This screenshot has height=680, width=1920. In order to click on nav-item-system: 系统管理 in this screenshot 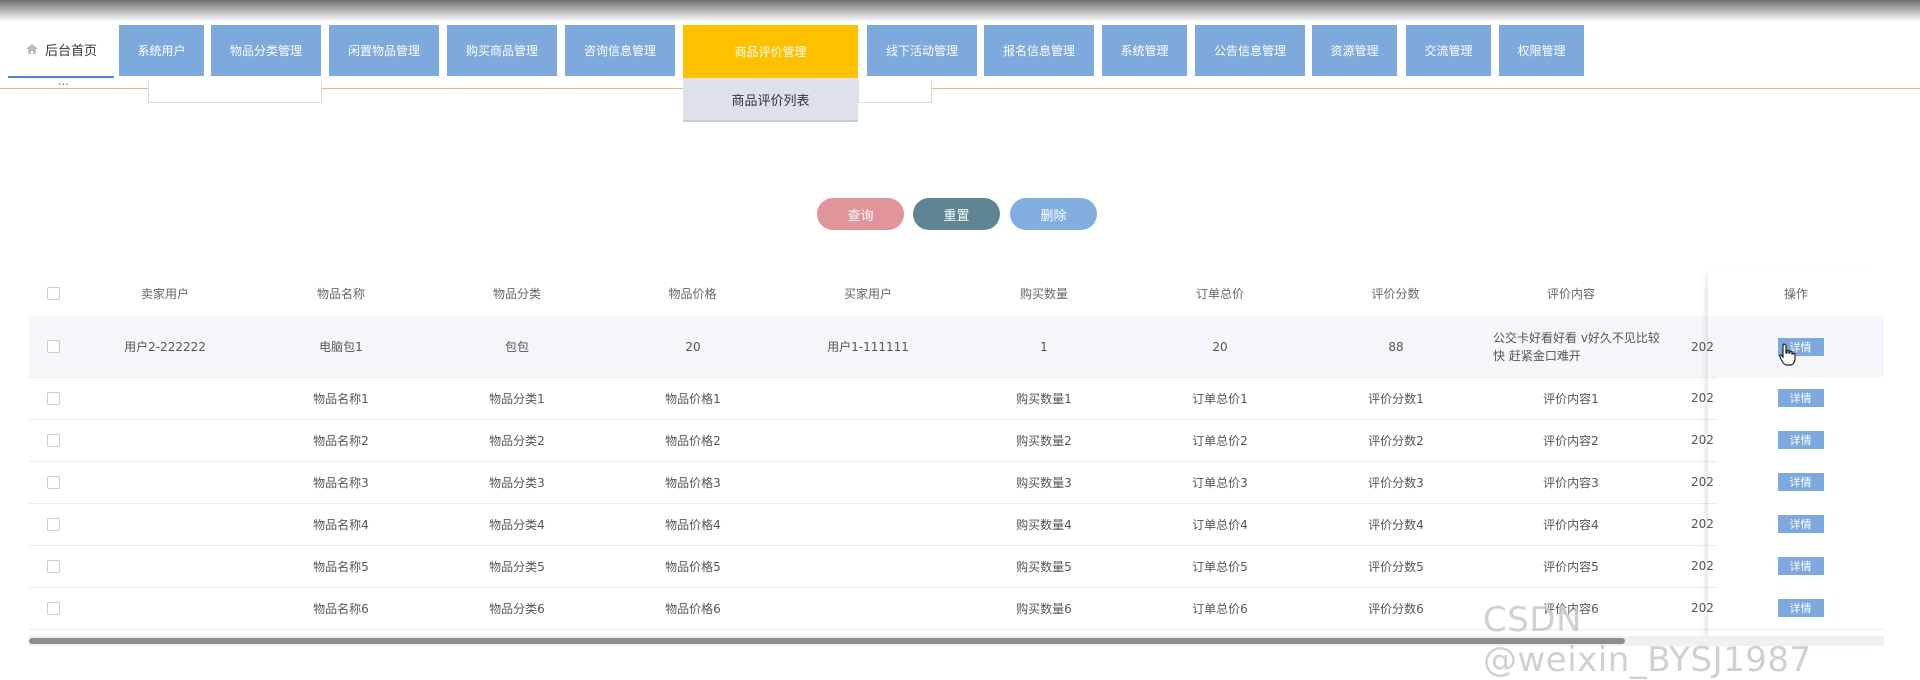, I will do `click(1144, 50)`.